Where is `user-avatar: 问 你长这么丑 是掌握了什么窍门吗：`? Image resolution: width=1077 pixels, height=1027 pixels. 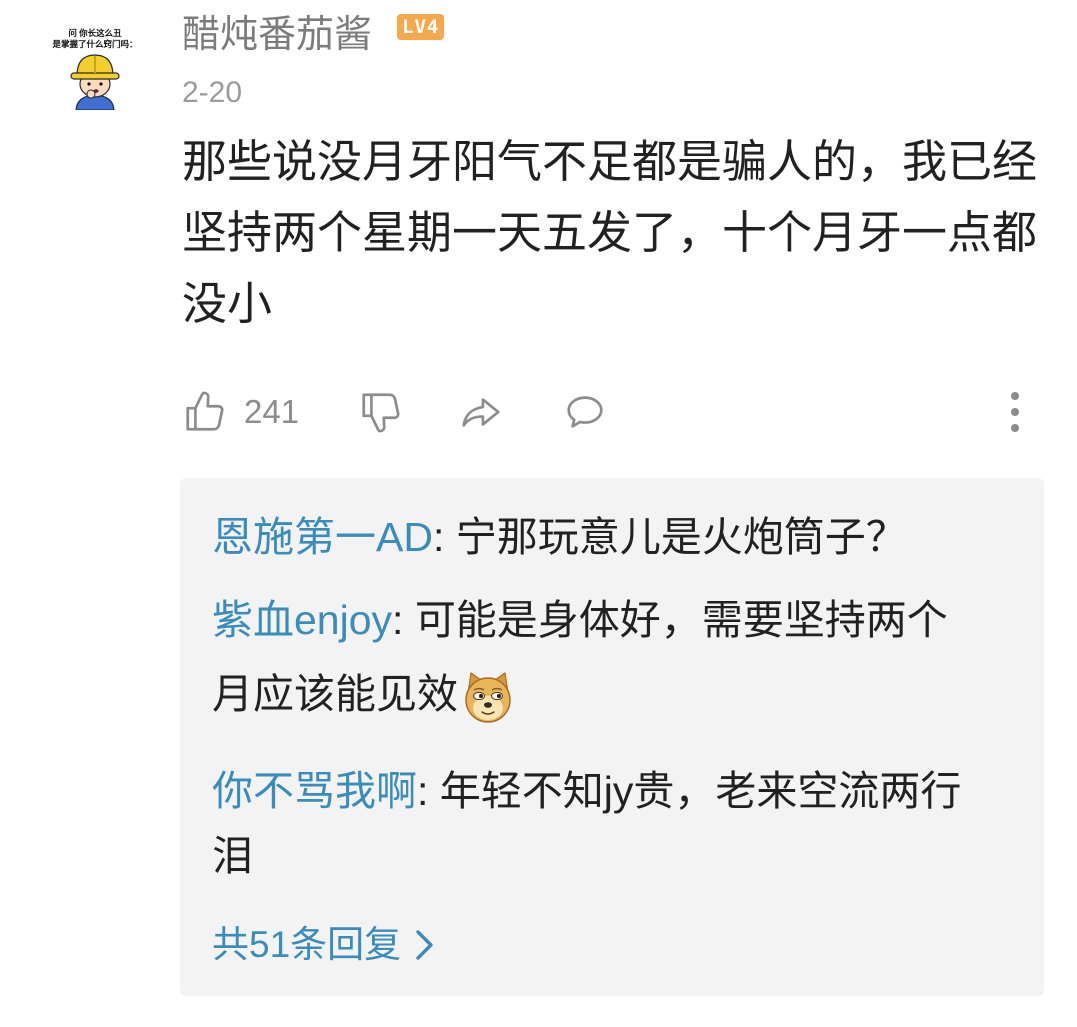 user-avatar: 问 你长这么丑 是掌握了什么窍门吗： is located at coordinates (95, 67).